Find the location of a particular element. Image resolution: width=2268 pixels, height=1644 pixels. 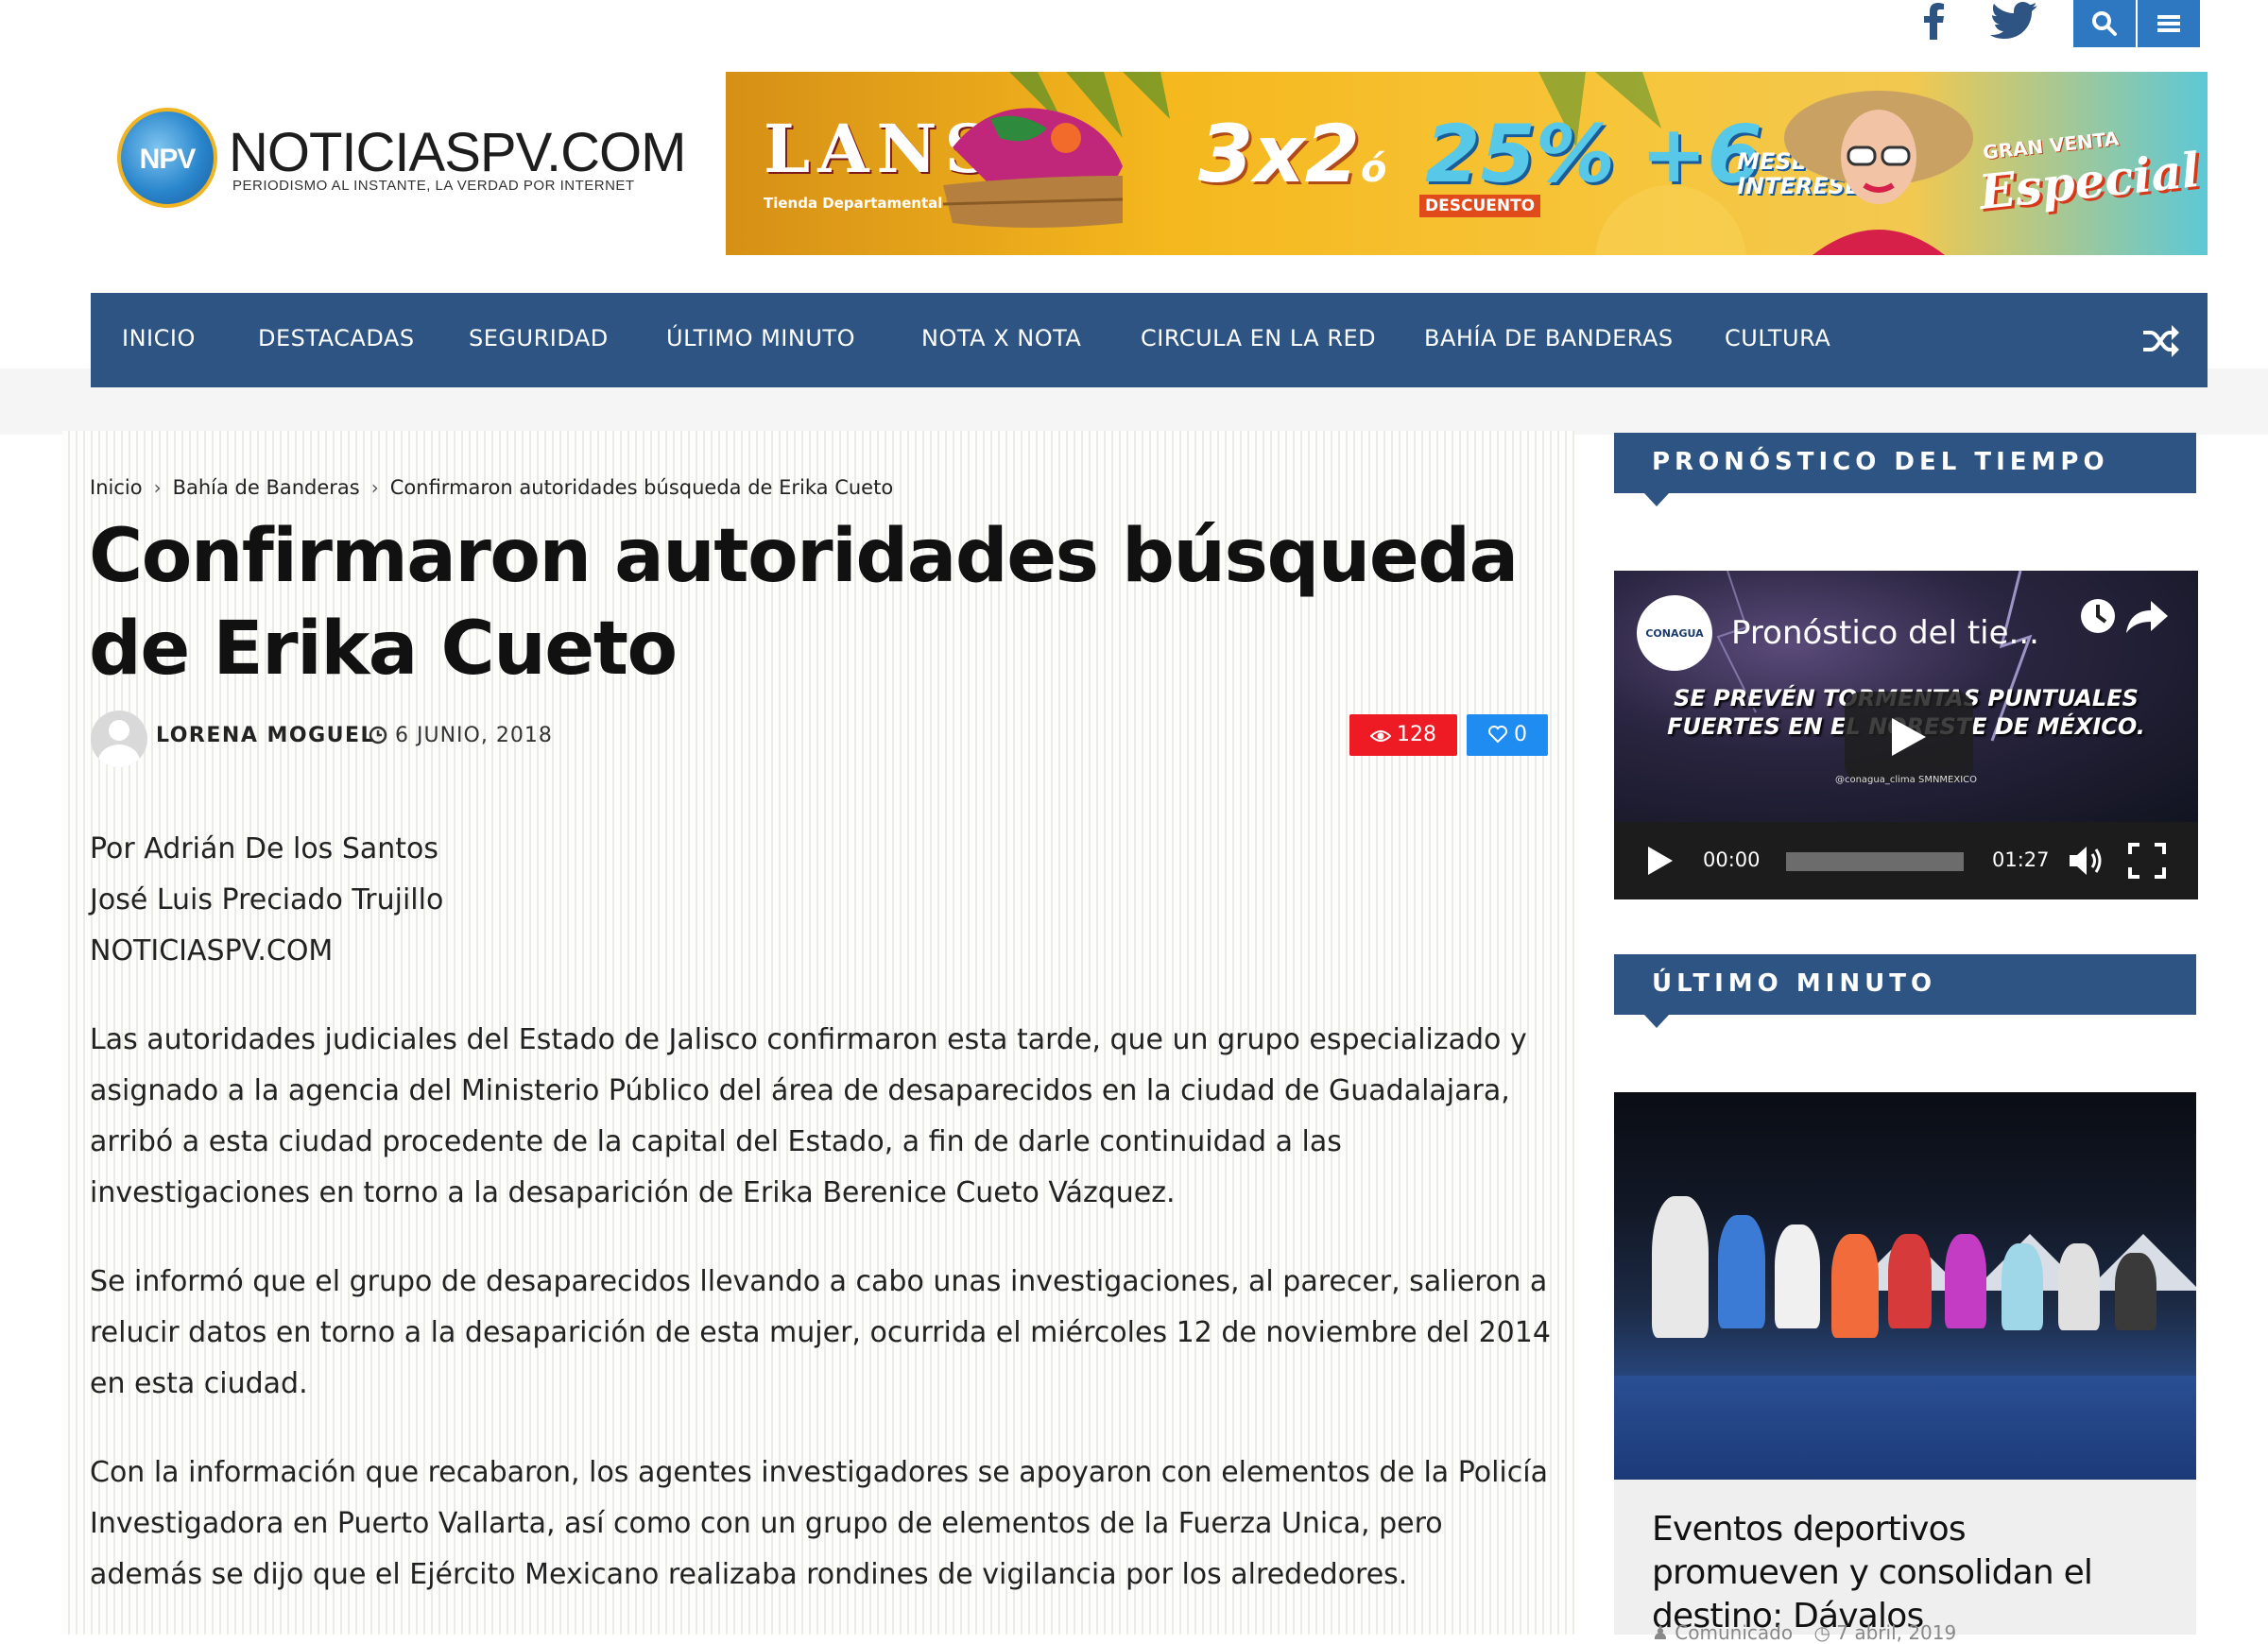

duration: 01:27 is located at coordinates (2021, 859).